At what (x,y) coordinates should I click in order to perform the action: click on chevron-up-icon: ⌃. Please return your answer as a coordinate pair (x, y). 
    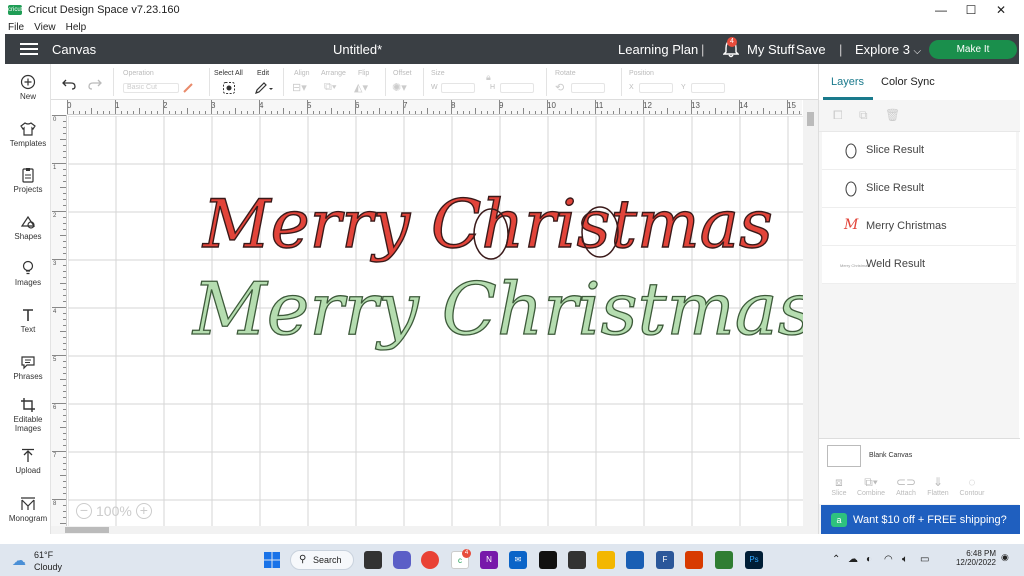
    Looking at the image, I should click on (836, 559).